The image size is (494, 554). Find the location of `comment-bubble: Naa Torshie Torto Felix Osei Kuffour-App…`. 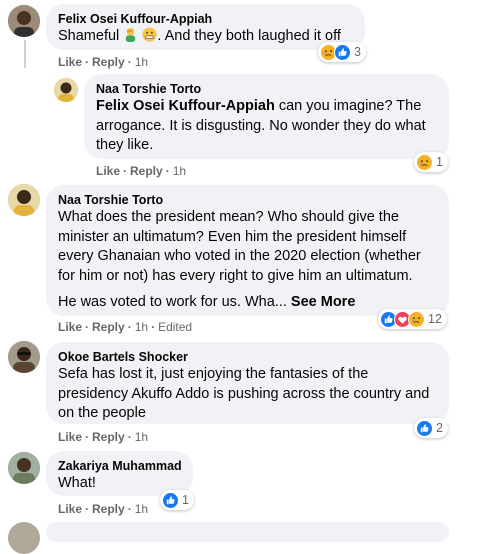

comment-bubble: Naa Torshie Torto Felix Osei Kuffour-App… is located at coordinates (266, 116).